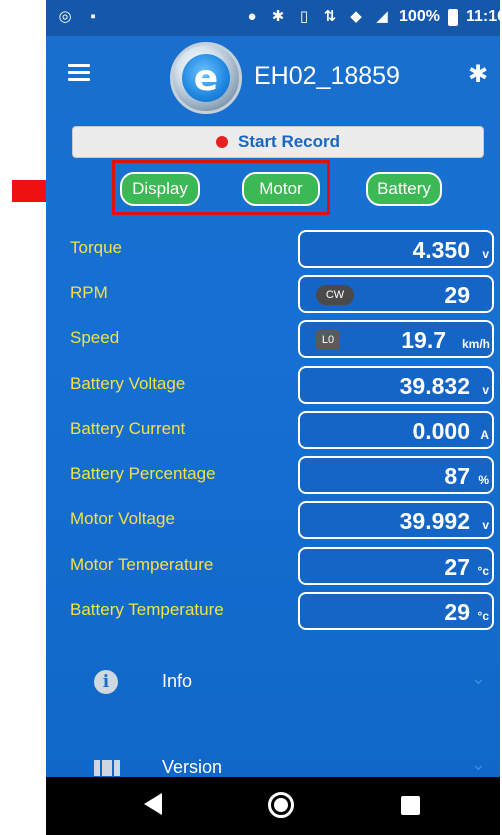  What do you see at coordinates (79, 73) in the screenshot?
I see `hamburger-menu-icon` at bounding box center [79, 73].